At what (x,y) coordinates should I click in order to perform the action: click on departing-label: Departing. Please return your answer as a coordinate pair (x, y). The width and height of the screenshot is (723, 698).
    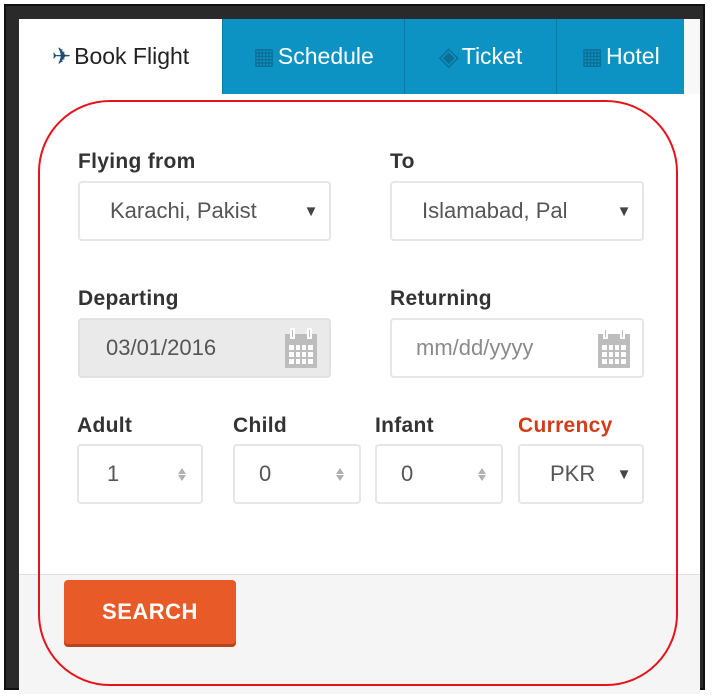
    Looking at the image, I should click on (128, 298).